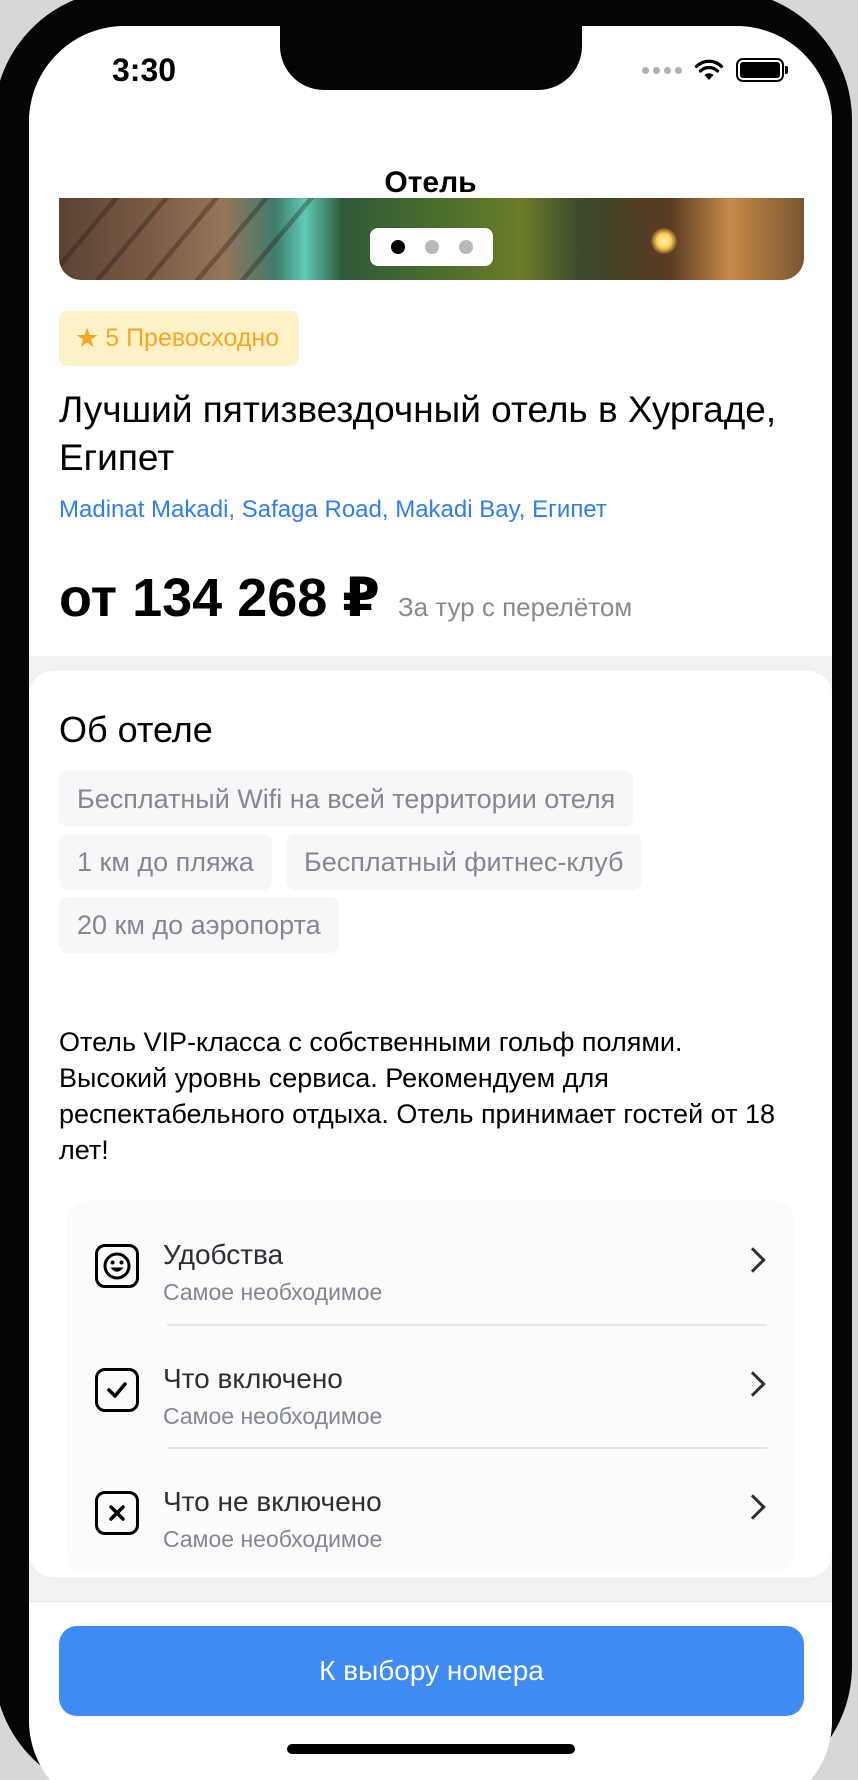 The width and height of the screenshot is (858, 1780). I want to click on emoji-smile-icon, so click(117, 1266).